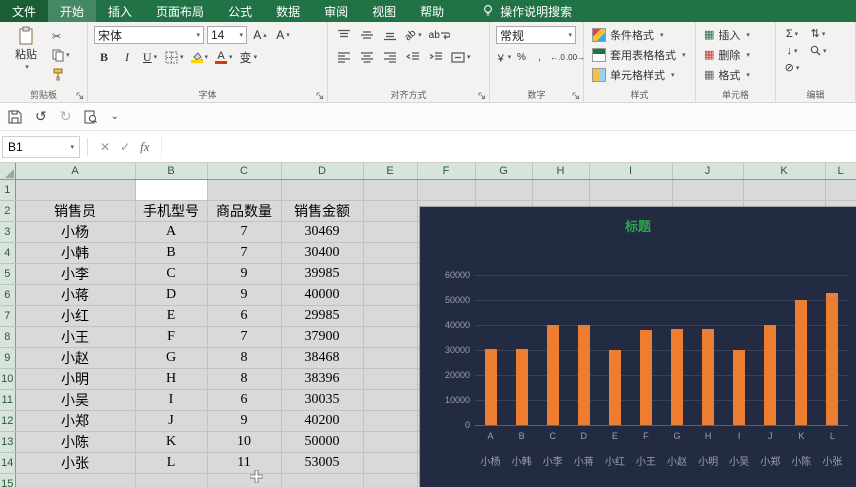 The image size is (856, 487). Describe the element at coordinates (244, 358) in the screenshot. I see `cell-C9: 8` at that location.